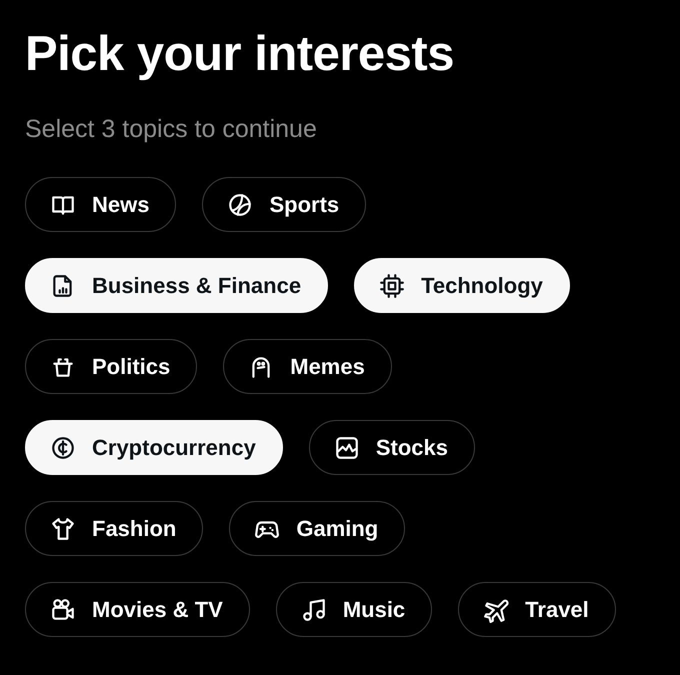 Image resolution: width=680 pixels, height=675 pixels. What do you see at coordinates (63, 529) in the screenshot?
I see `shirt-icon` at bounding box center [63, 529].